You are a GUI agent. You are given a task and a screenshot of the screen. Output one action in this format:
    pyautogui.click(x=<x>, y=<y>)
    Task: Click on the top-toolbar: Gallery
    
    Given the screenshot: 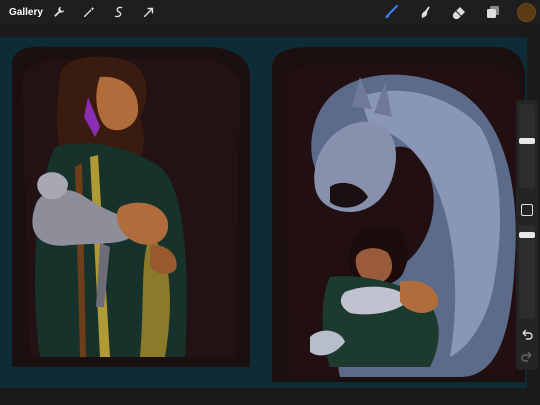 What is the action you would take?
    pyautogui.click(x=270, y=12)
    